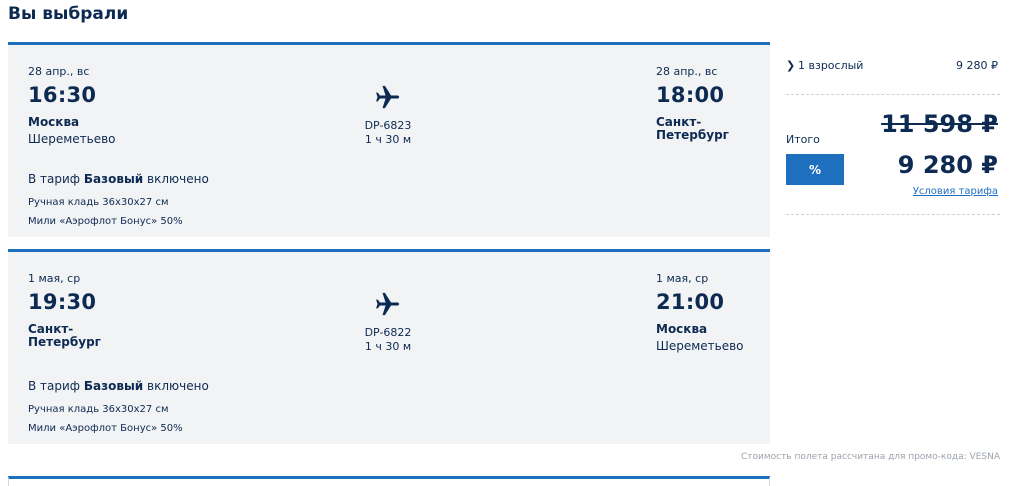 The height and width of the screenshot is (486, 1024). I want to click on total-price: 9 280 ₽, so click(947, 165).